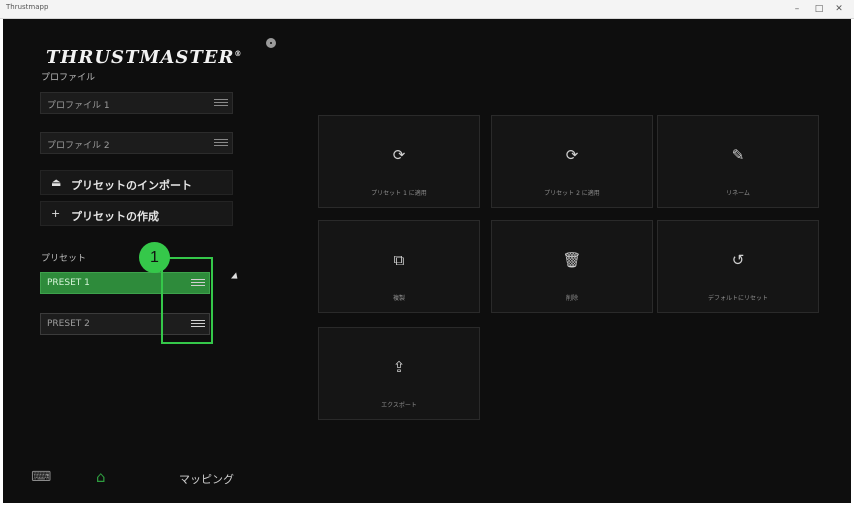 This screenshot has width=854, height=505. I want to click on preset-item-label: PRESET 1, so click(68, 283).